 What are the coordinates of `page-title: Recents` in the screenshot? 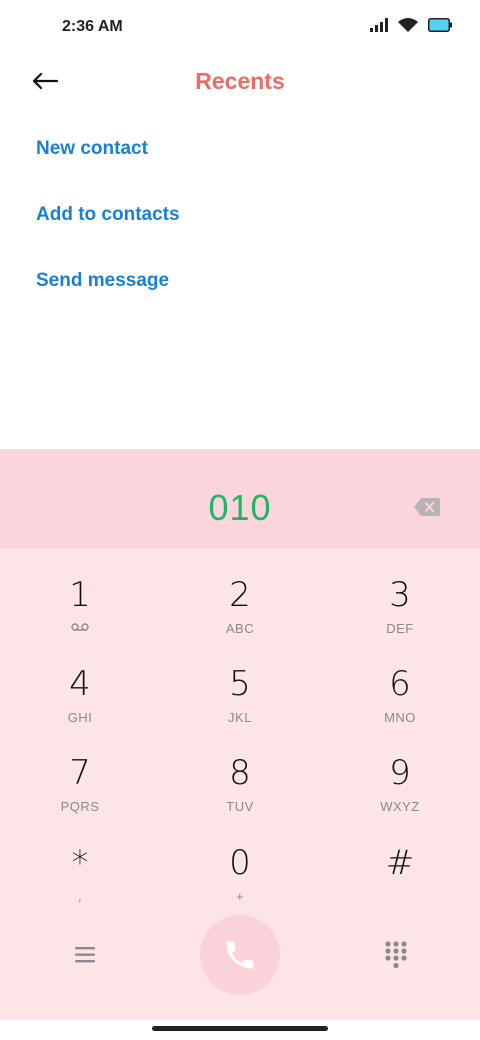 It's located at (240, 81).